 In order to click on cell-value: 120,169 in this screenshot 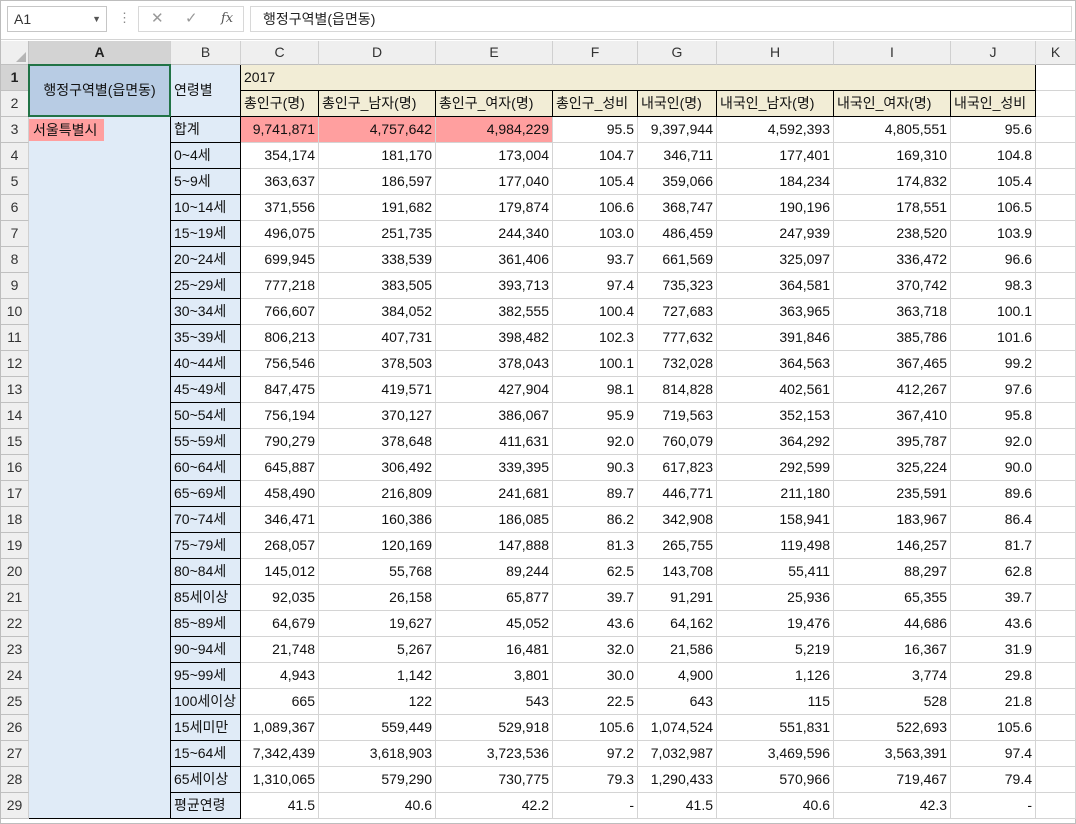, I will do `click(377, 546)`.